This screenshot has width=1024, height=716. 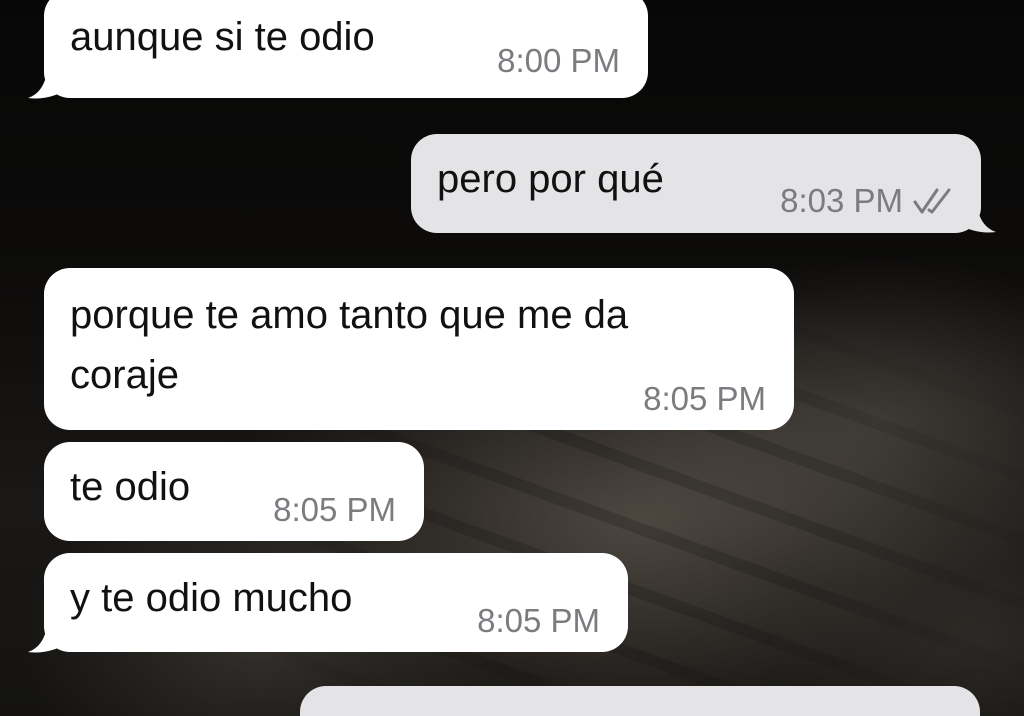 I want to click on message-bubble-incoming: te odio 8:05 PM, so click(x=234, y=491).